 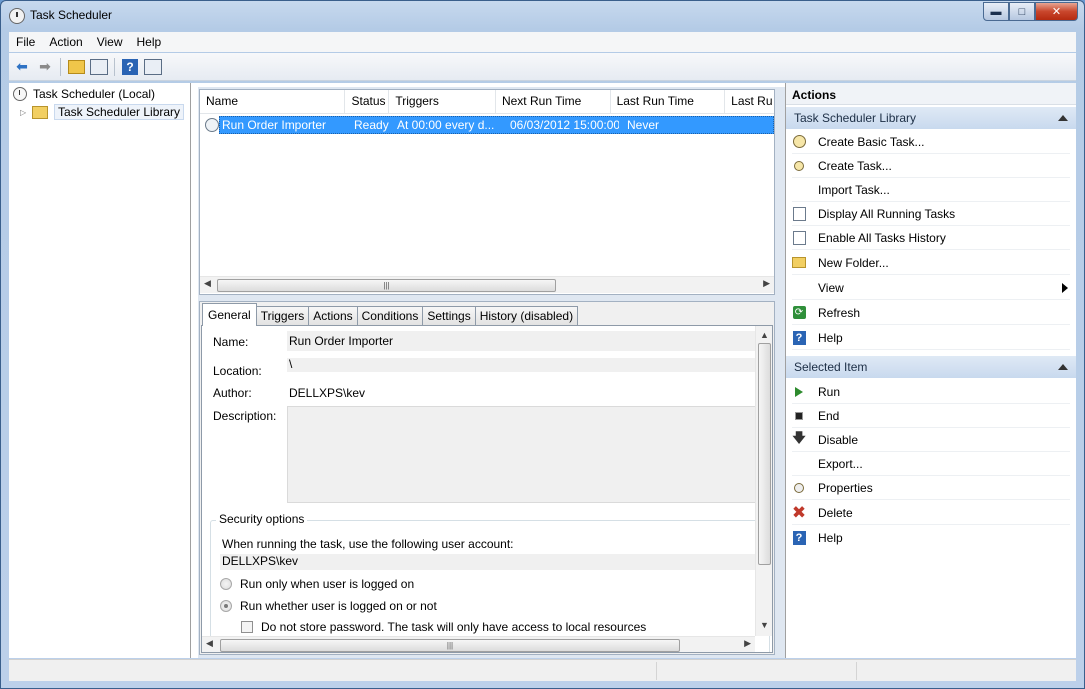 I want to click on menu-bar: File Action View Help, so click(x=542, y=42).